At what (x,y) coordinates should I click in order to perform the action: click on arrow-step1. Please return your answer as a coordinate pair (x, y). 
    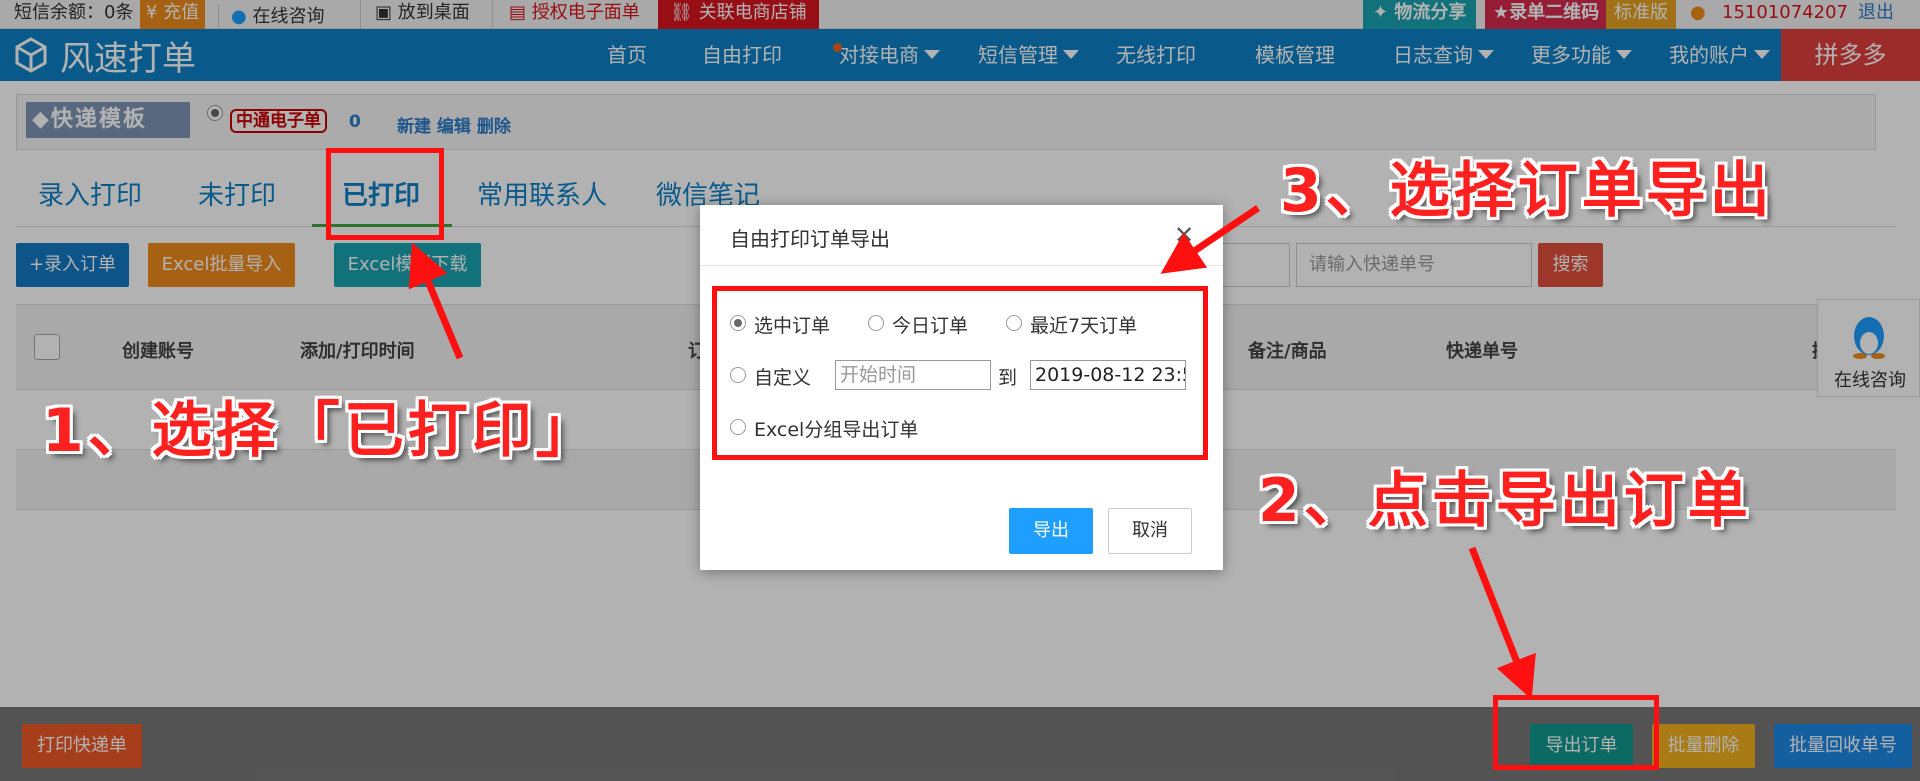
    Looking at the image, I should click on (436, 301).